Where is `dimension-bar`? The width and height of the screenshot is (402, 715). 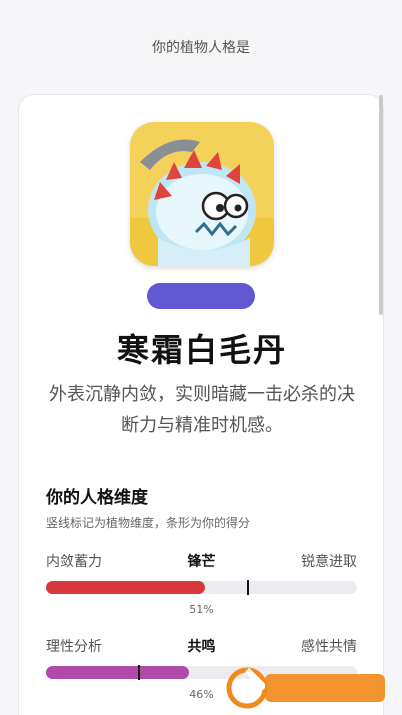
dimension-bar is located at coordinates (201, 587).